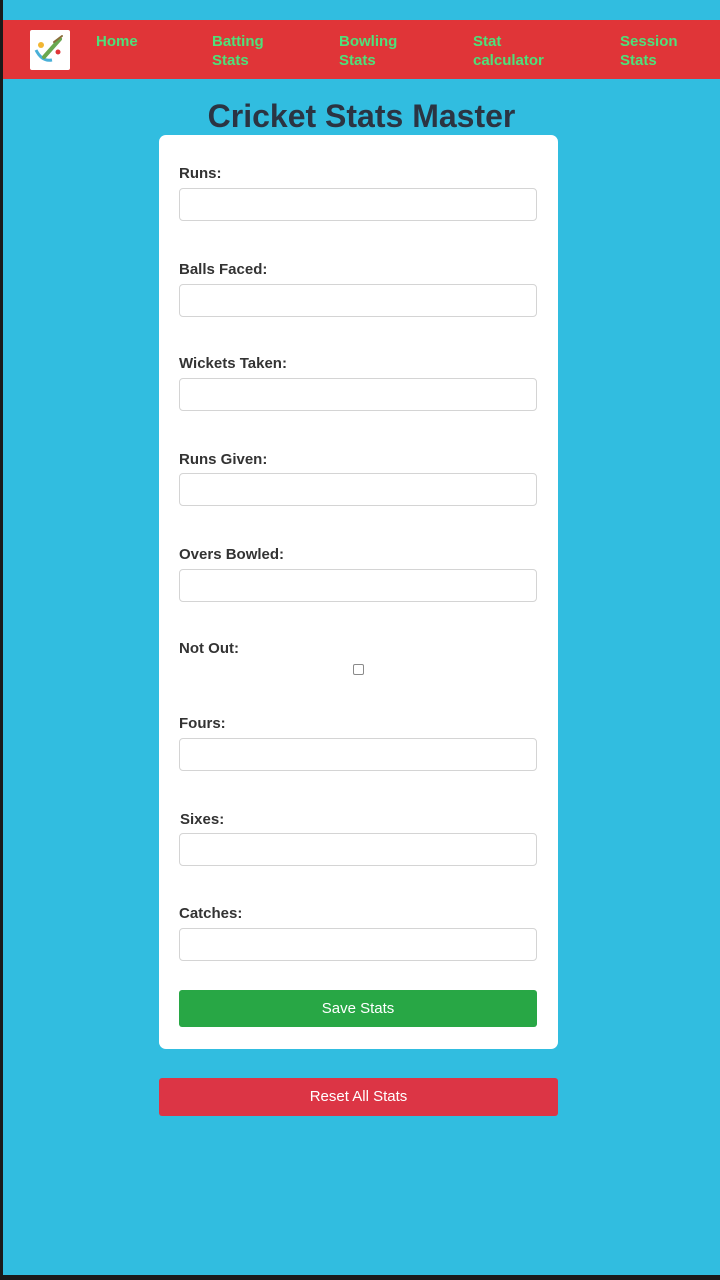 The width and height of the screenshot is (720, 1280). Describe the element at coordinates (358, 204) in the screenshot. I see `runs-input` at that location.